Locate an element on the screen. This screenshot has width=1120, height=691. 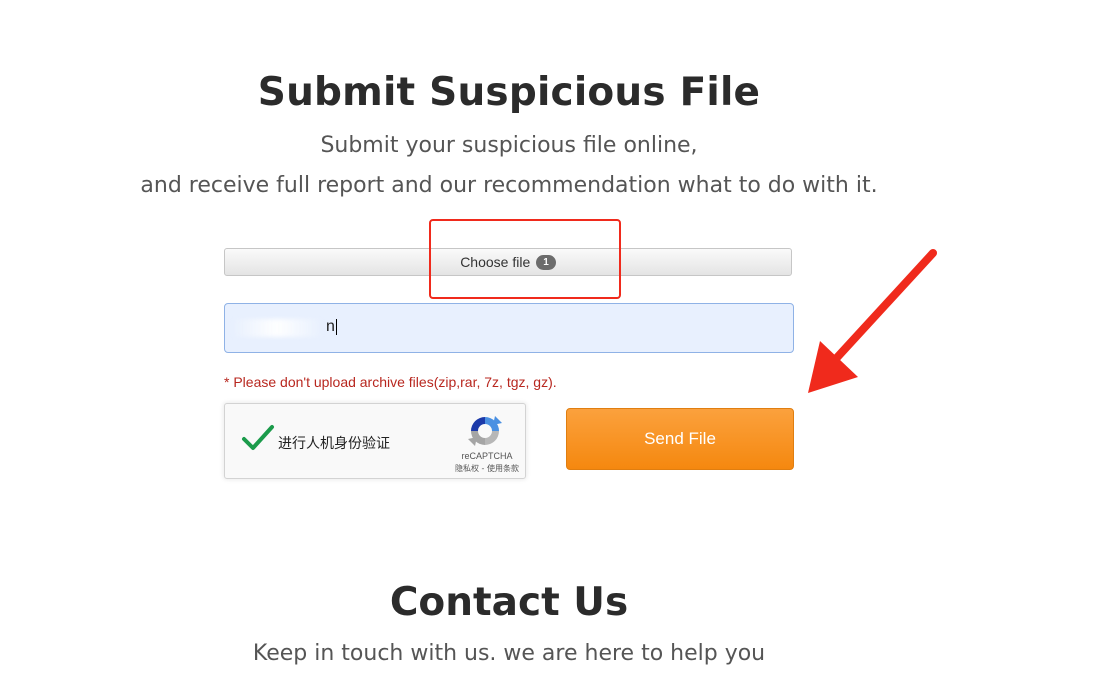
page-title: Submit Suspicious File is located at coordinates (509, 92).